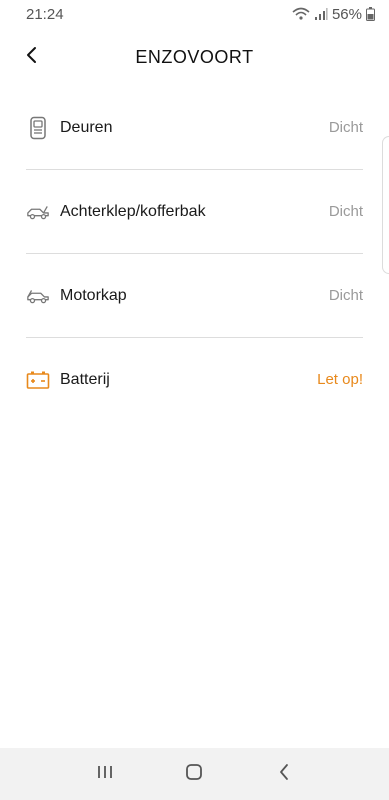  Describe the element at coordinates (194, 296) in the screenshot. I see `list-item-motorkap: Motorkap Dicht` at that location.